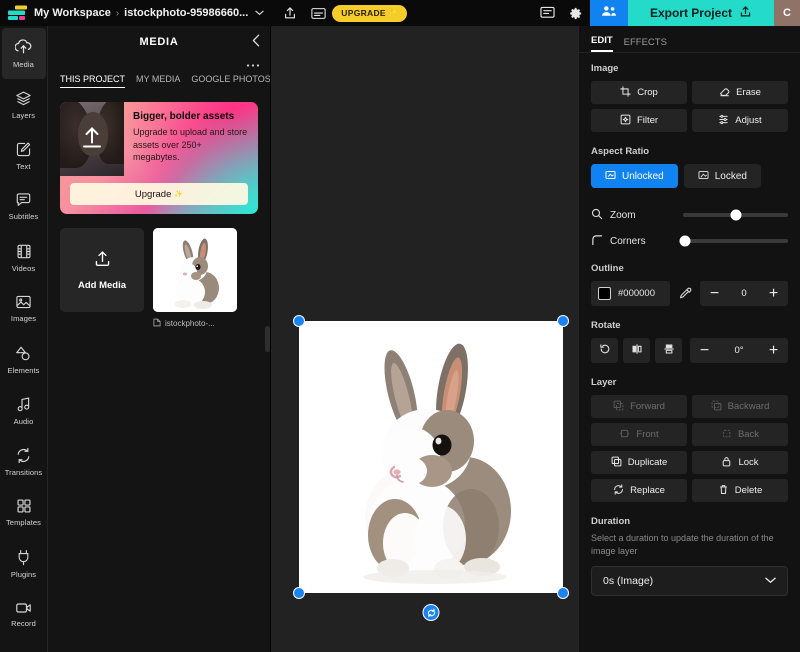  I want to click on sidebar-item-layers: Layers, so click(24, 104).